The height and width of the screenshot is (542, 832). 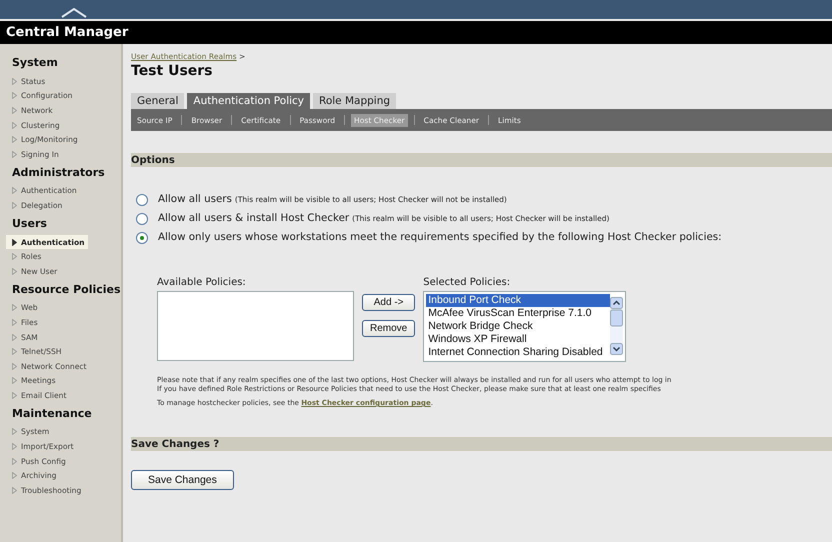 What do you see at coordinates (389, 328) in the screenshot?
I see `remove-button: Remove` at bounding box center [389, 328].